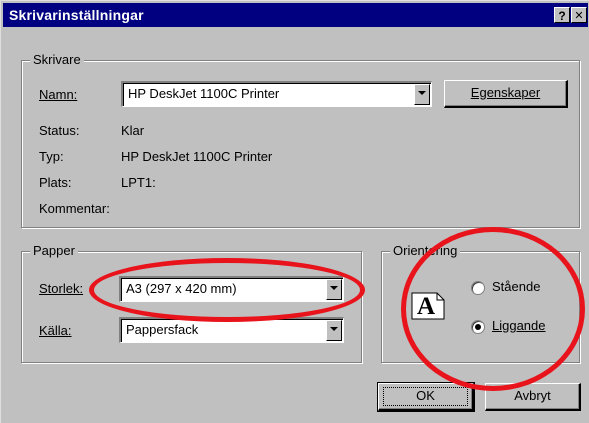 The image size is (589, 423). I want to click on close-button: ✕, so click(579, 15).